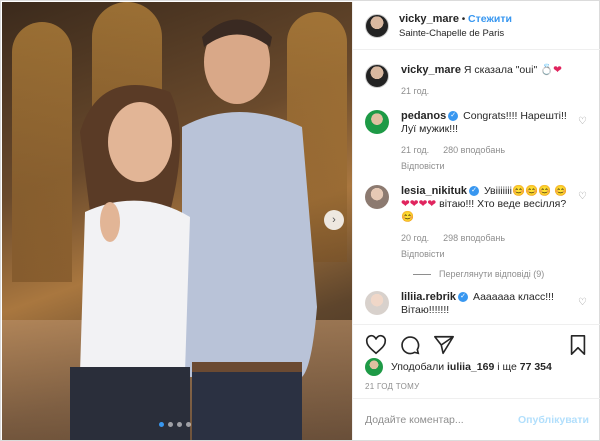 The width and height of the screenshot is (600, 441). What do you see at coordinates (474, 238) in the screenshot?
I see `comment-likes: 298 вподобань` at bounding box center [474, 238].